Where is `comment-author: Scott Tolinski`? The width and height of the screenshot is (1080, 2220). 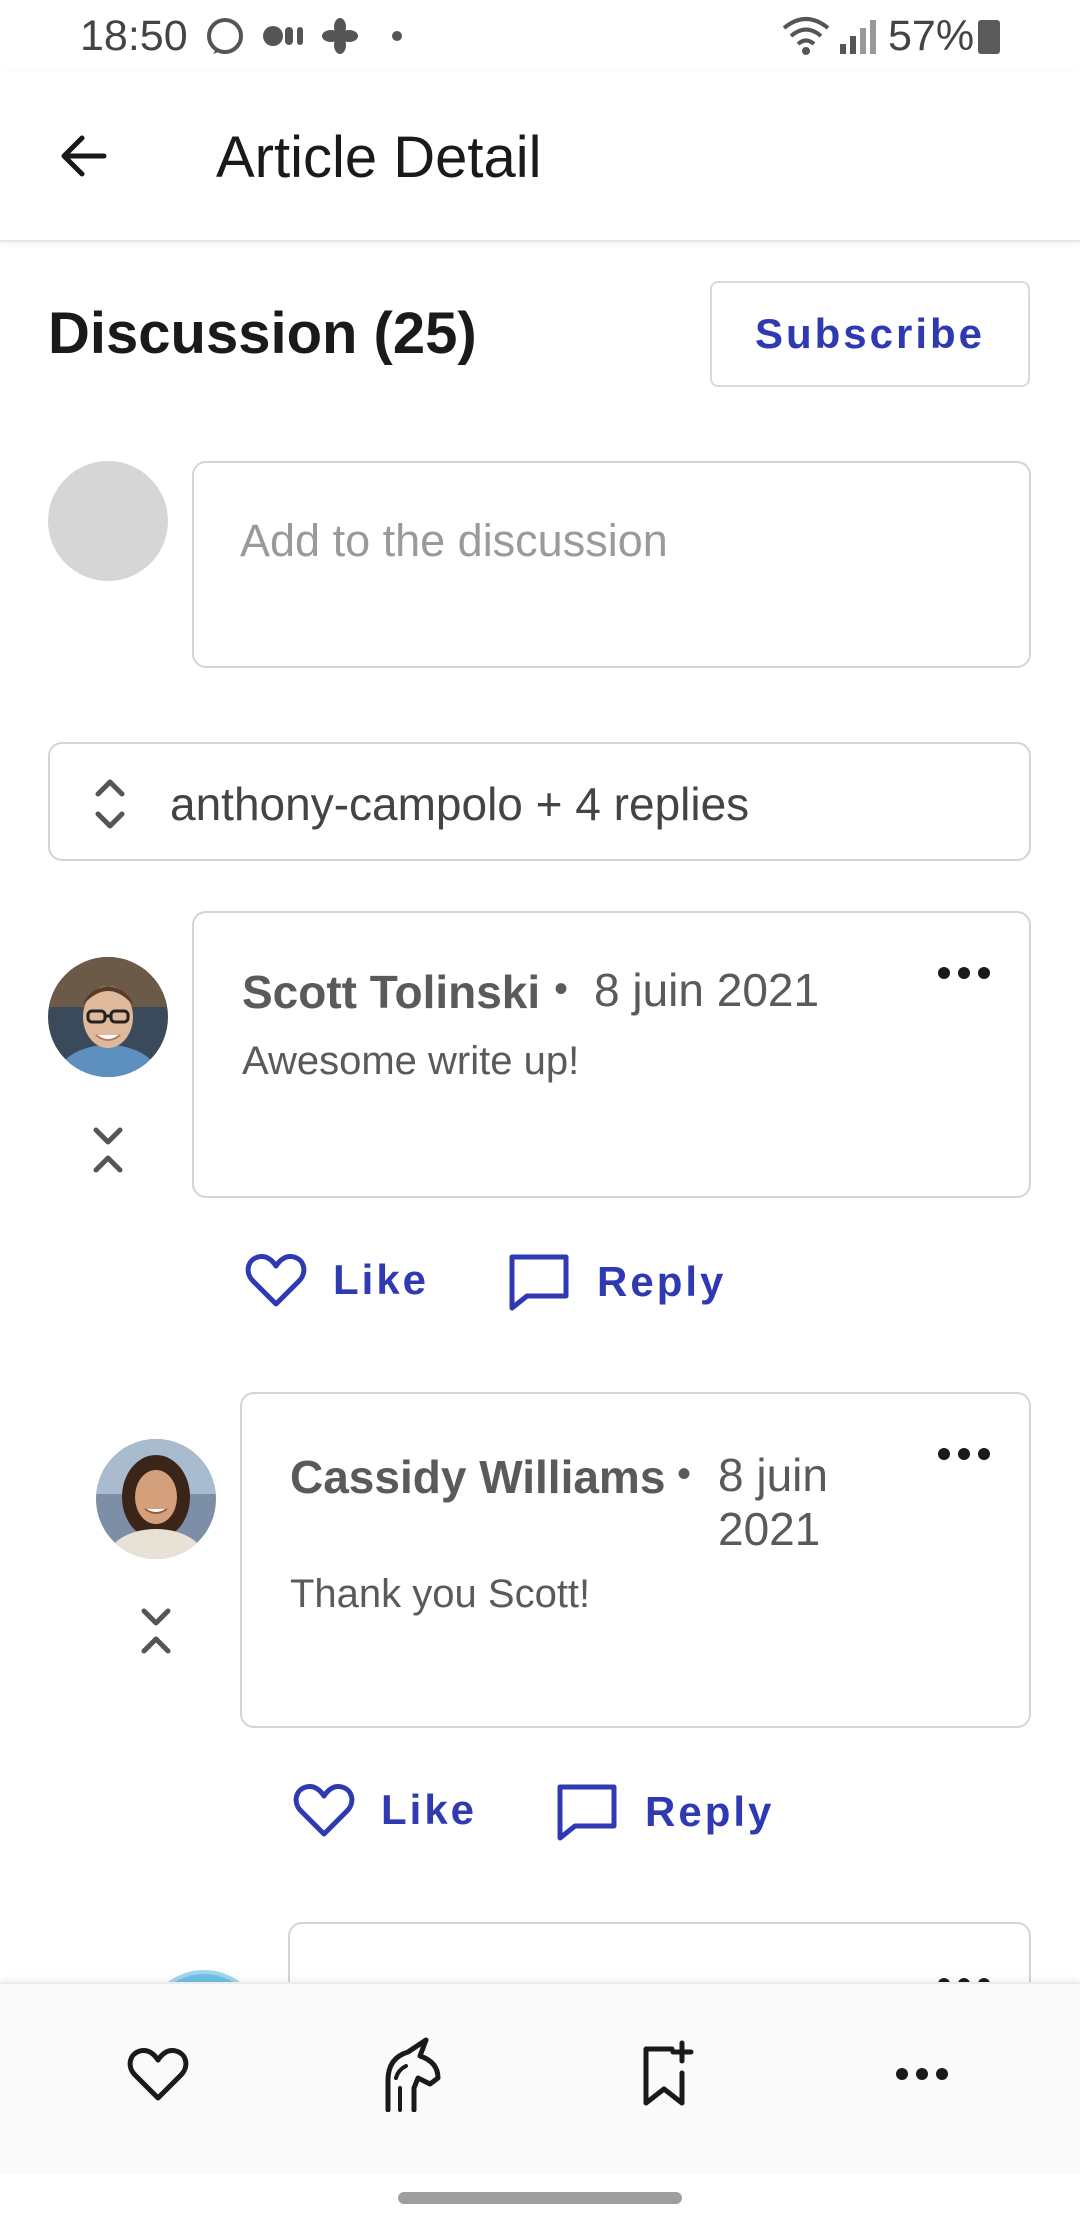
comment-author: Scott Tolinski is located at coordinates (391, 992).